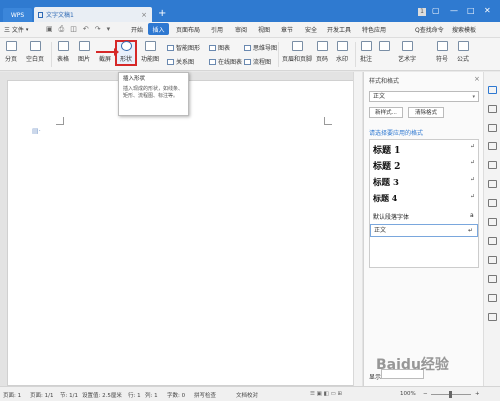  What do you see at coordinates (384, 81) in the screenshot?
I see `panel-title: 样式和格式` at bounding box center [384, 81].